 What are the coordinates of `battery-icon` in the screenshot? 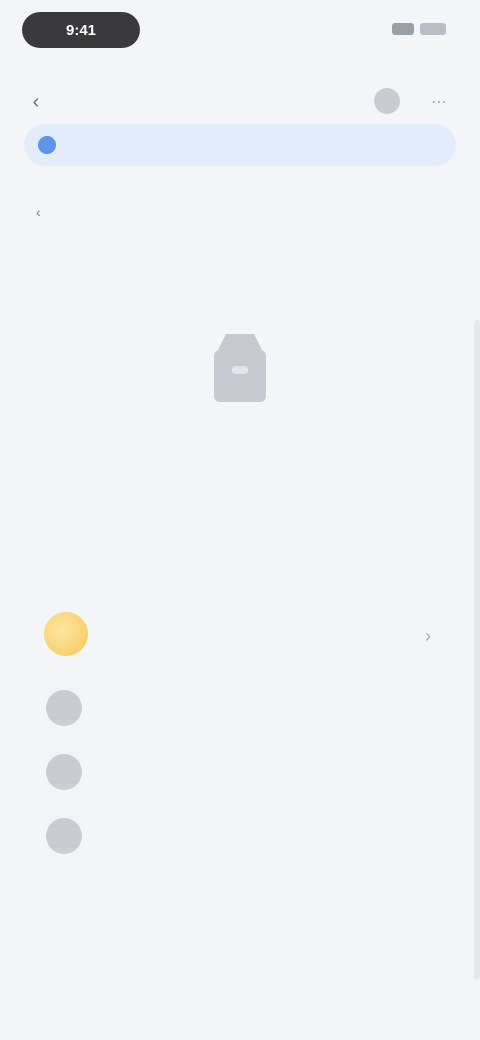 It's located at (433, 29).